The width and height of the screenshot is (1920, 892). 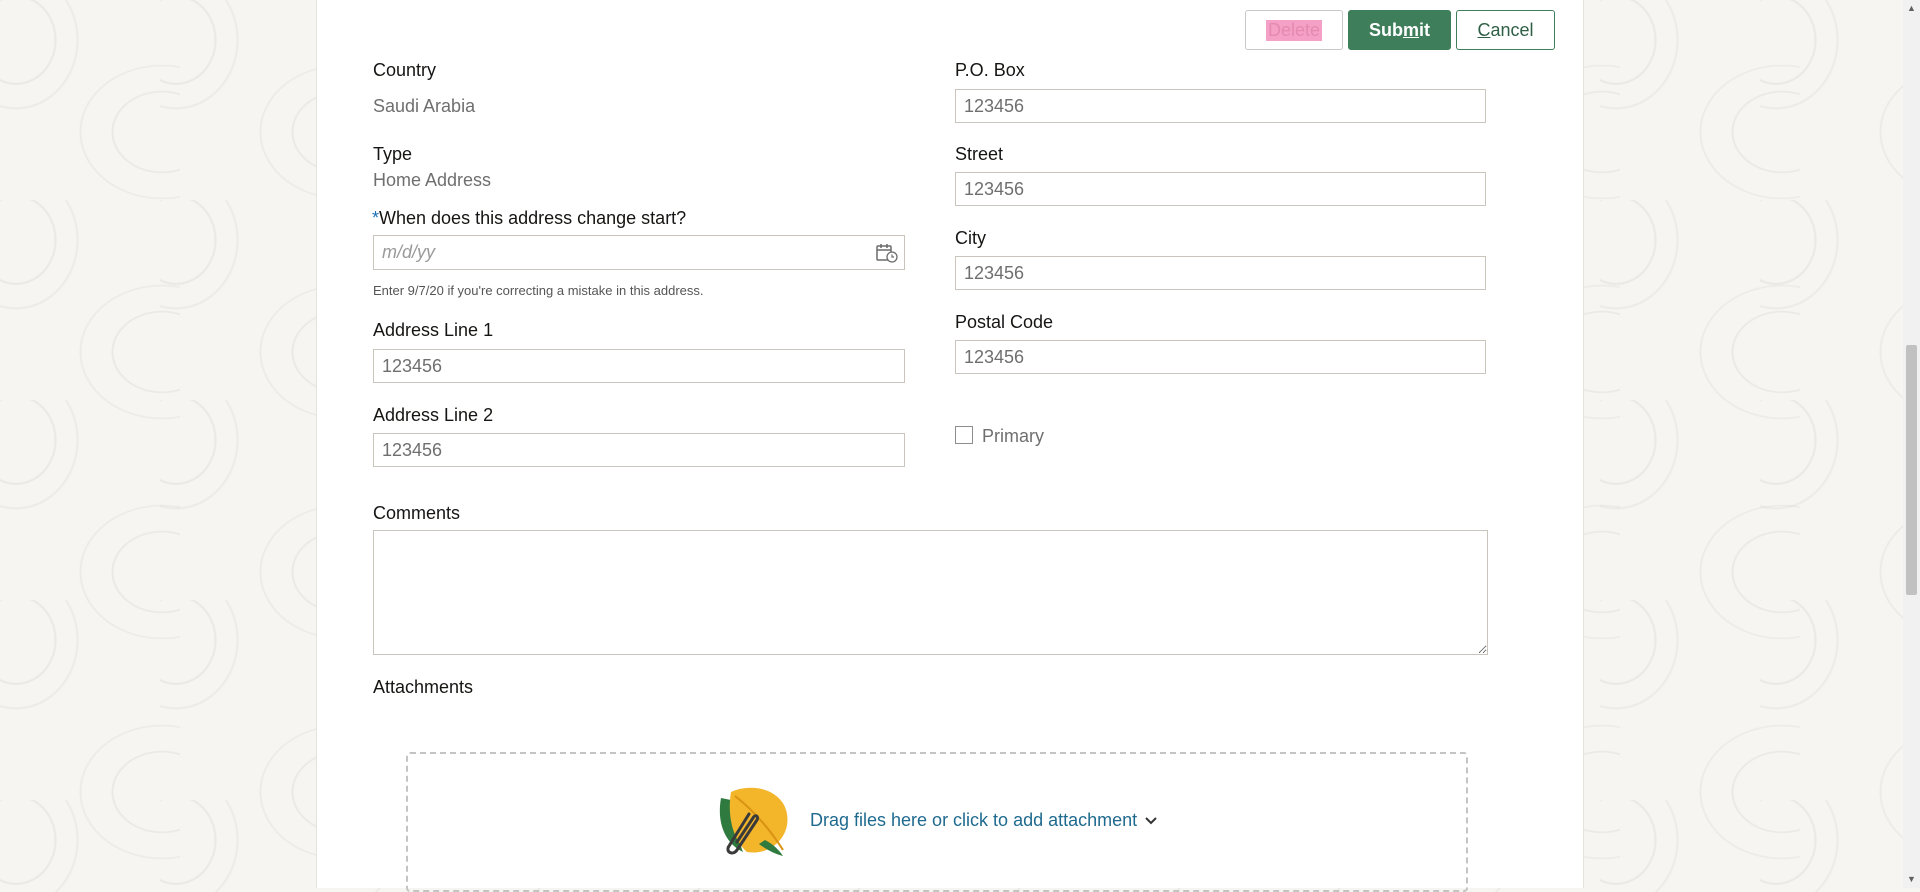 I want to click on city-input, so click(x=1220, y=273).